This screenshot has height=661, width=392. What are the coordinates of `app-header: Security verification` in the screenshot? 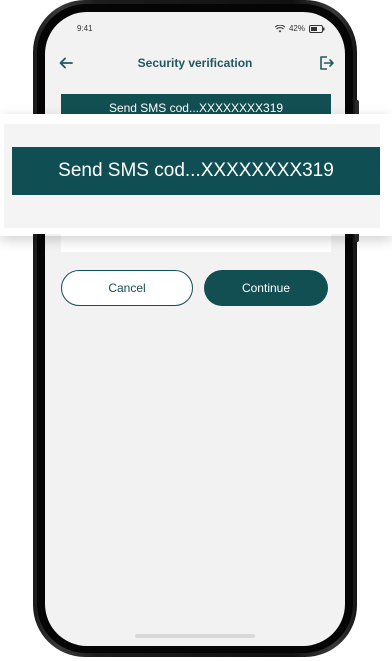 It's located at (195, 65).